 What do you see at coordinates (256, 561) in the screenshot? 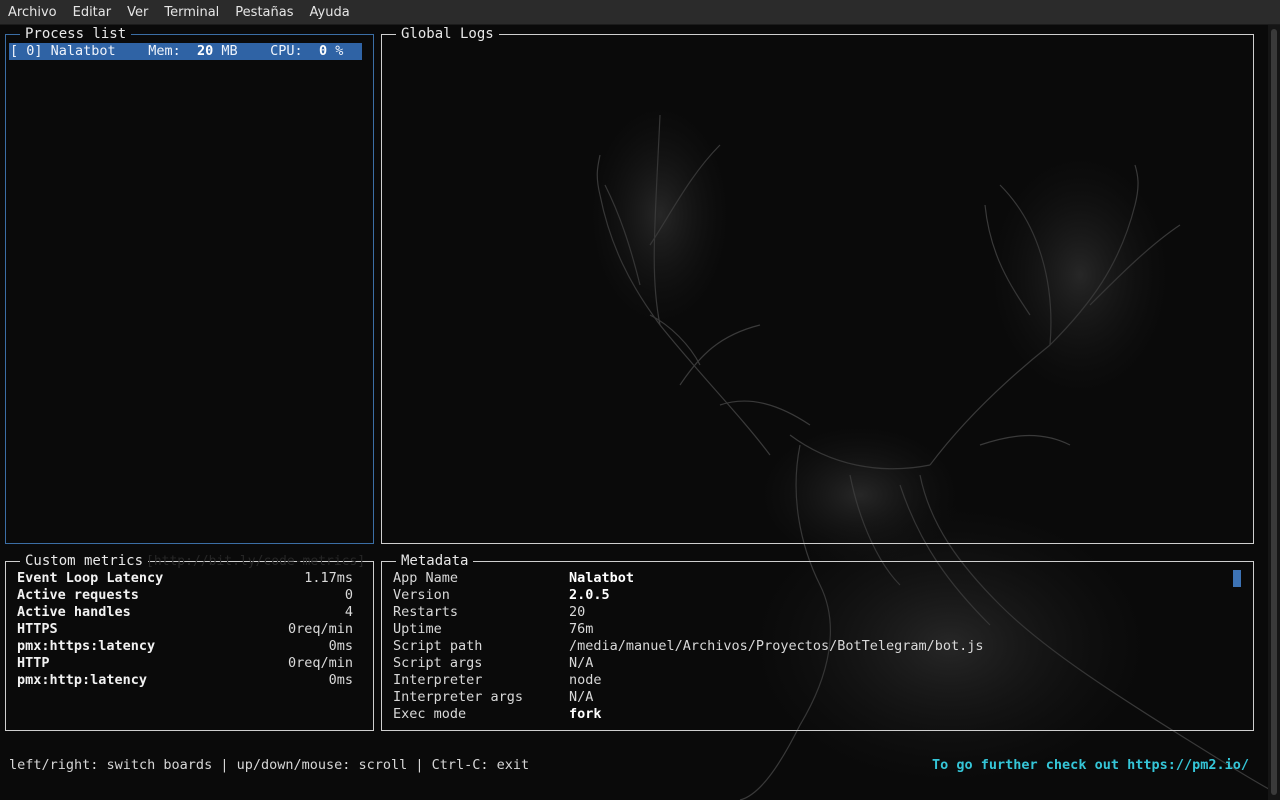
I see `metrics-watermark: [http://bit.ly/code-metrics]` at bounding box center [256, 561].